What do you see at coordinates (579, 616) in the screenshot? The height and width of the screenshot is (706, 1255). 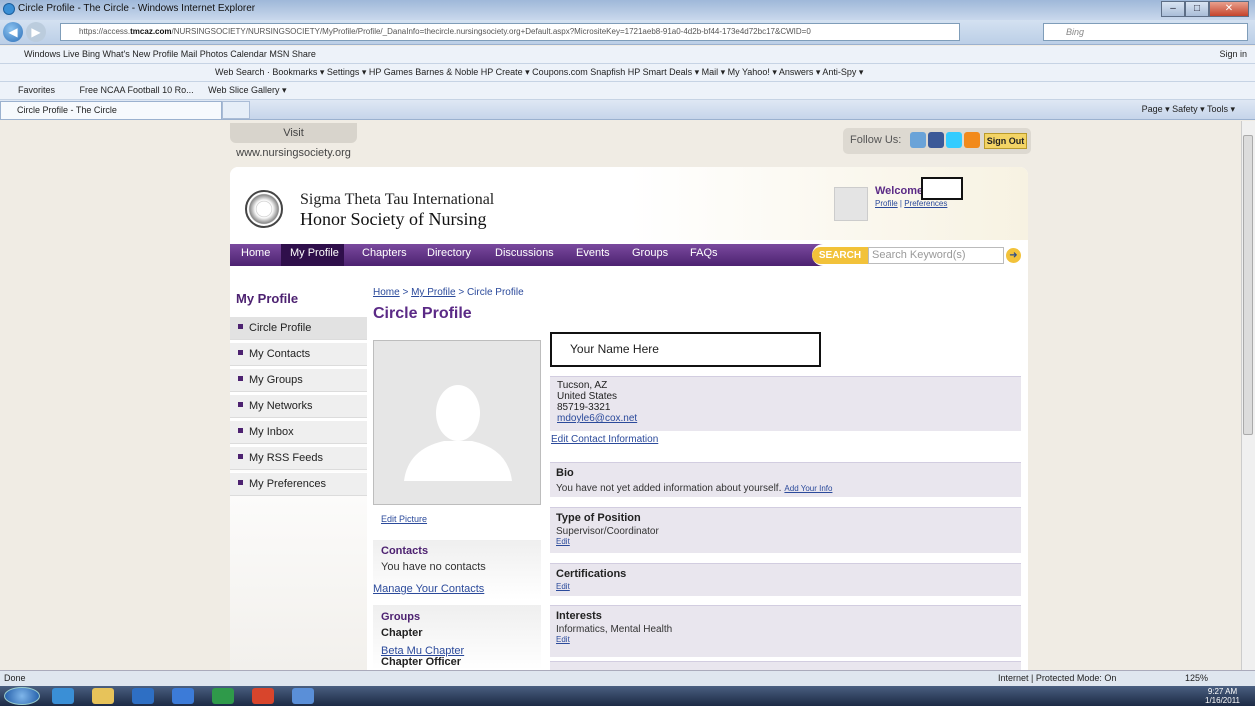 I see `interests-heading: Interests` at bounding box center [579, 616].